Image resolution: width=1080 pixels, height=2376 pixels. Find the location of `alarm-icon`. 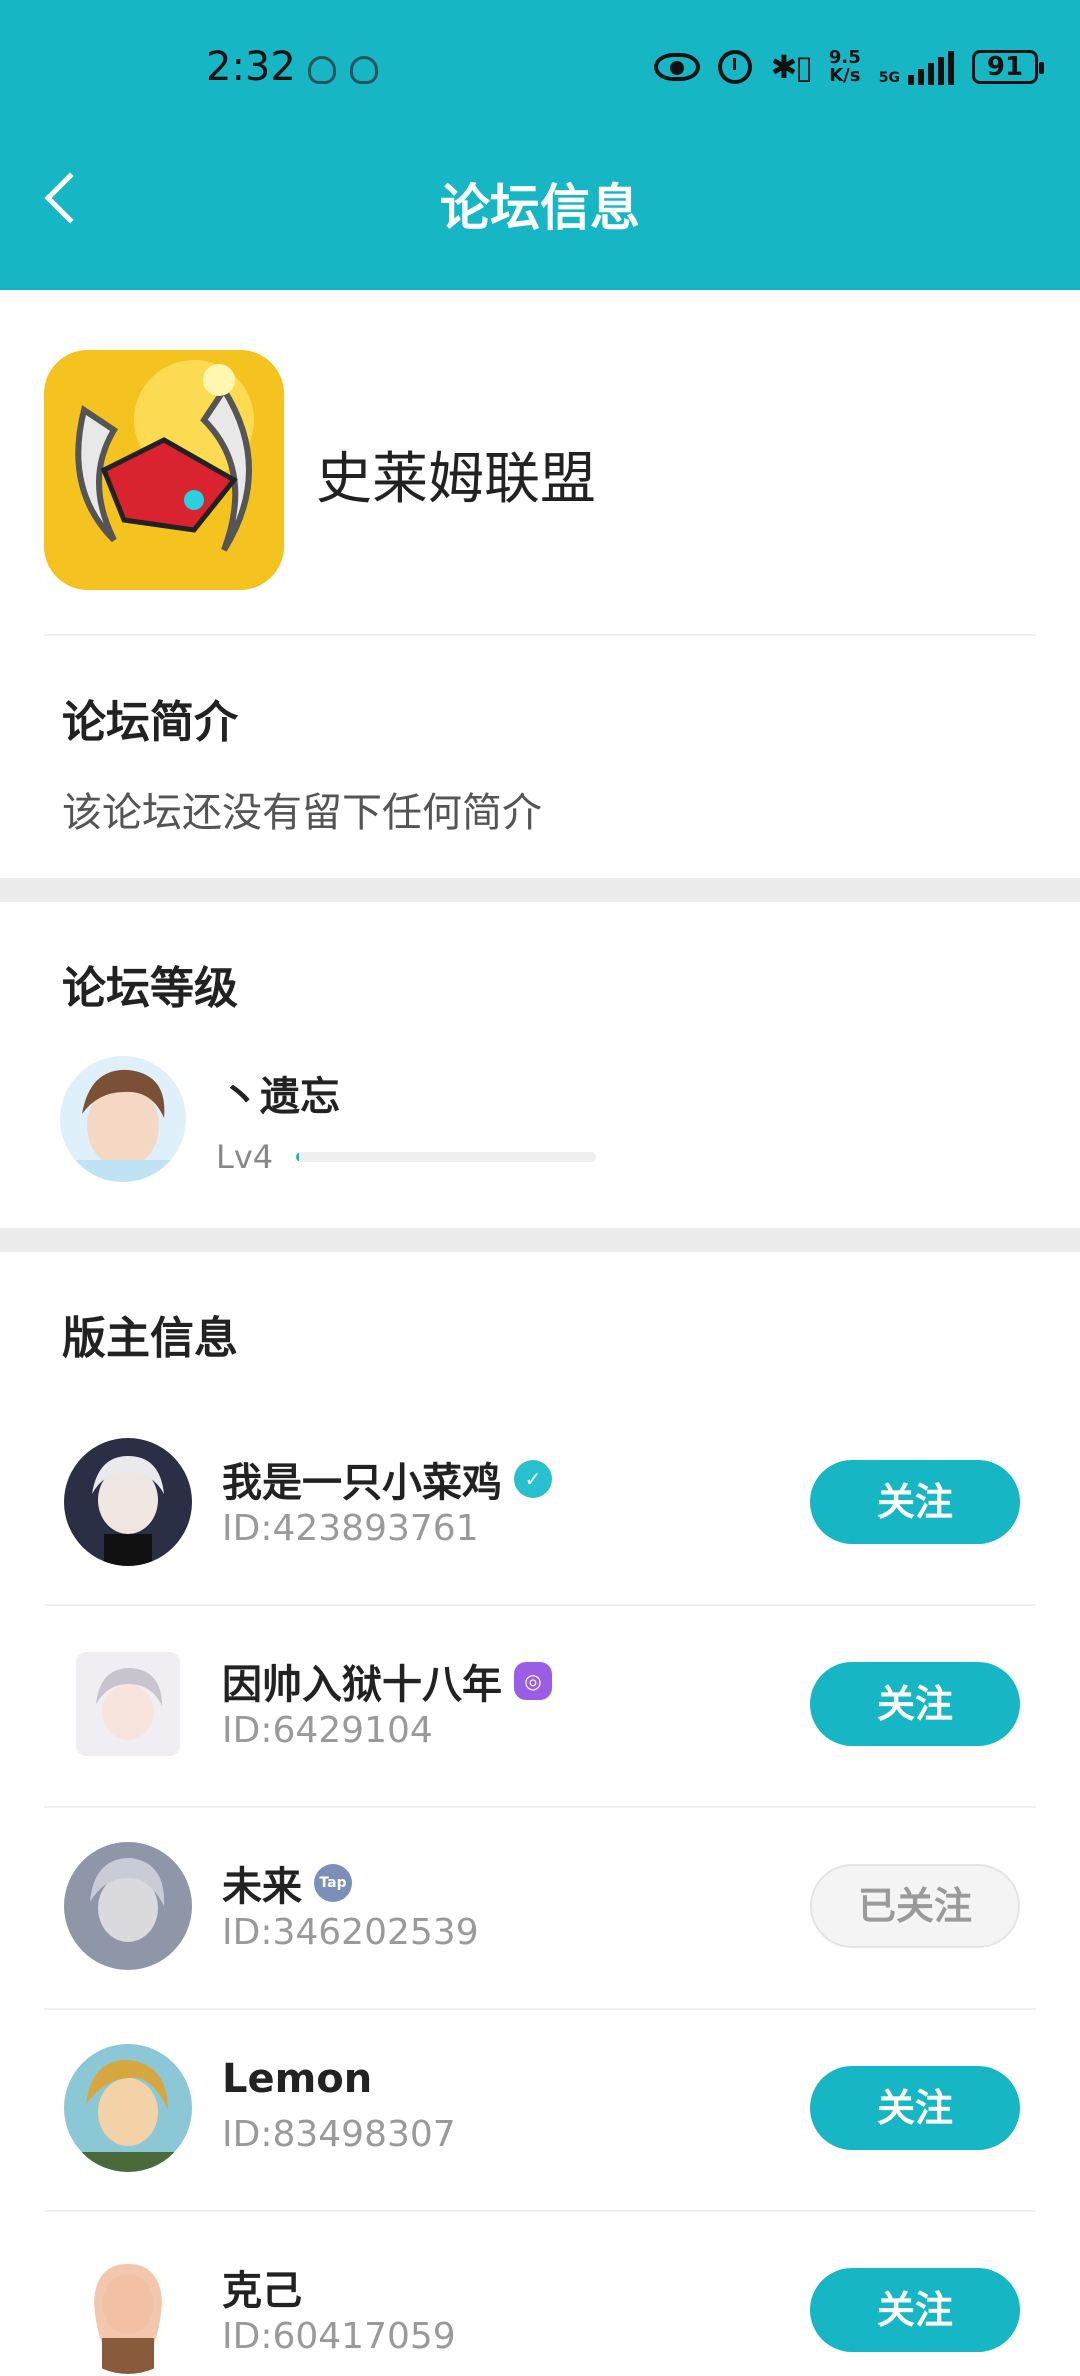

alarm-icon is located at coordinates (735, 67).